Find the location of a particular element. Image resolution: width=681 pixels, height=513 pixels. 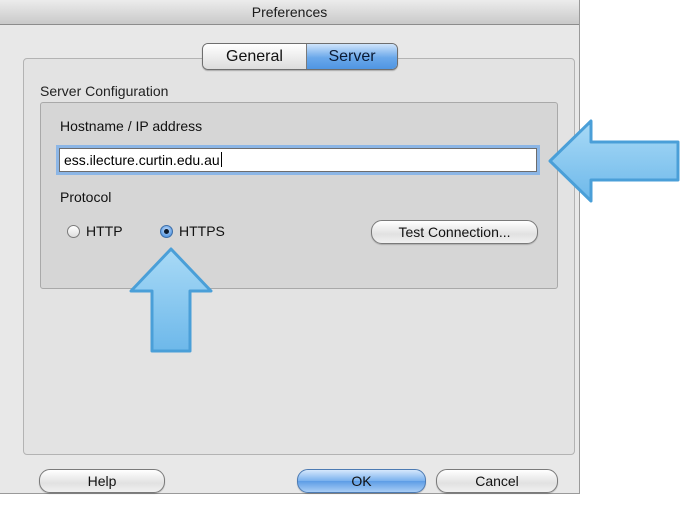

window-title: Preferences is located at coordinates (289, 12).